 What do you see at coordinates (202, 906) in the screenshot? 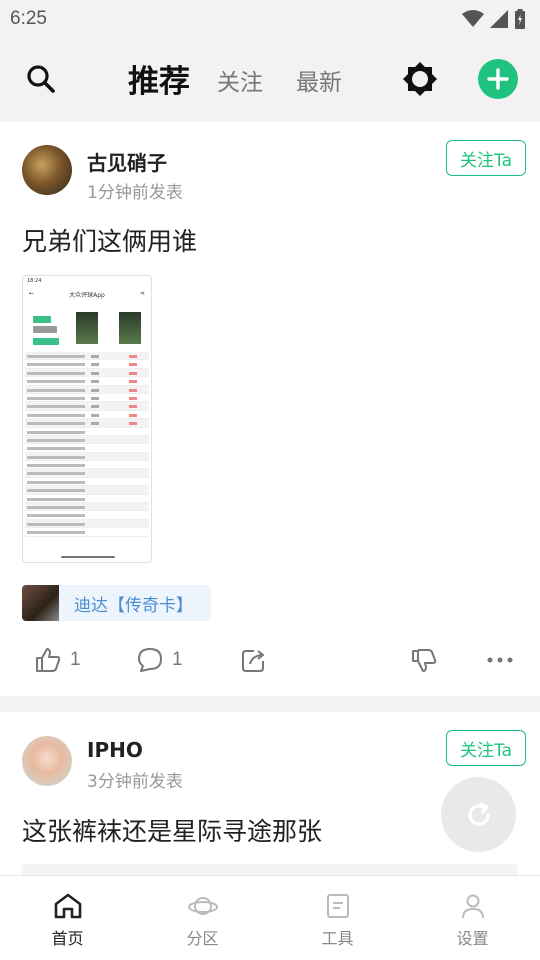
I see `planet-icon` at bounding box center [202, 906].